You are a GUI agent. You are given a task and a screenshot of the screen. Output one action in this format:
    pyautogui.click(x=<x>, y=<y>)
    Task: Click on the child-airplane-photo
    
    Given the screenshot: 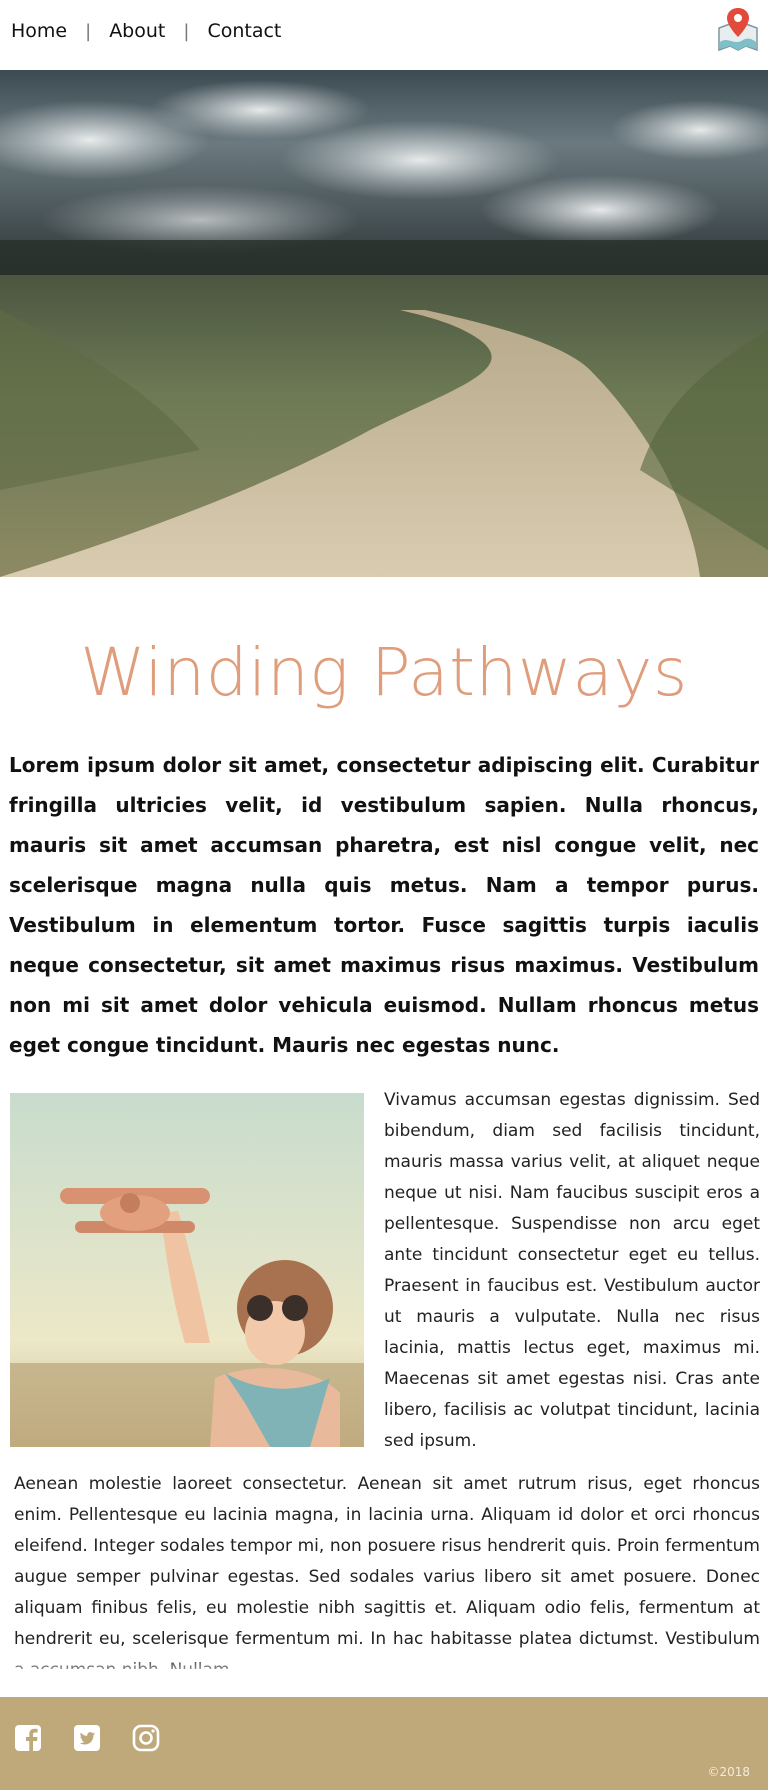 What is the action you would take?
    pyautogui.click(x=187, y=1270)
    